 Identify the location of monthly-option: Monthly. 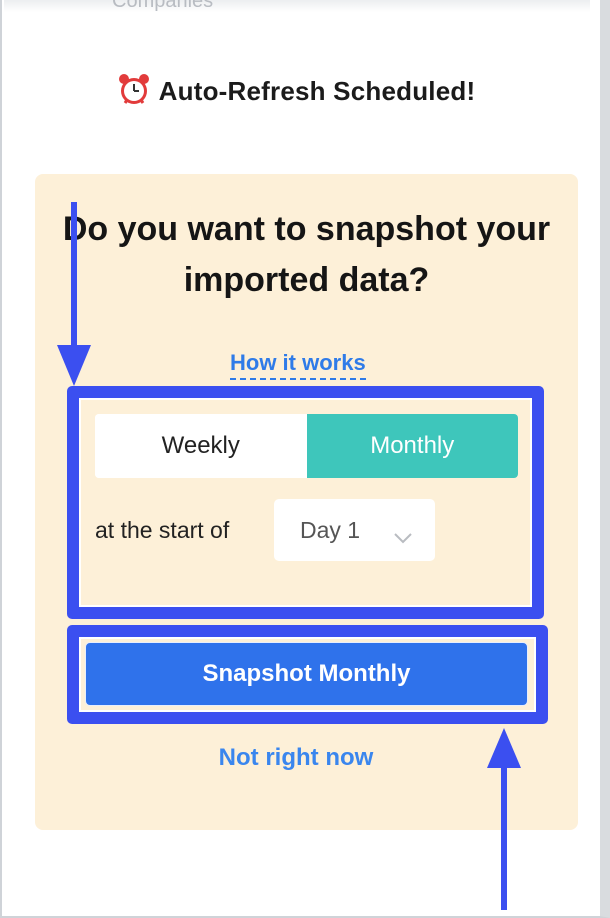
(412, 446).